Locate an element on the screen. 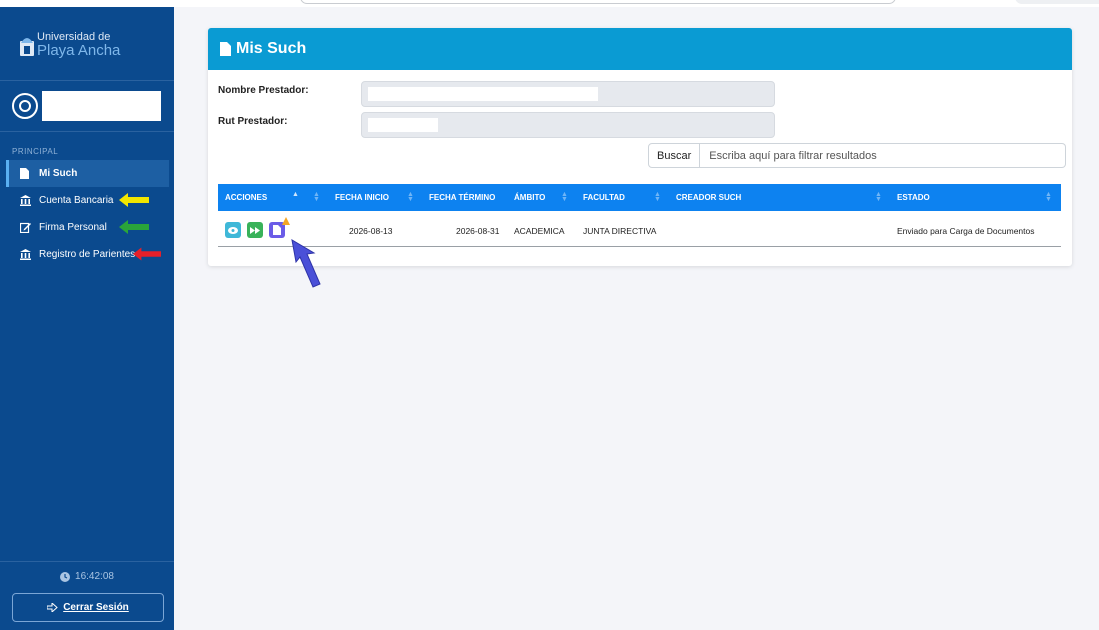 The height and width of the screenshot is (630, 1099). logout-icon is located at coordinates (52, 607).